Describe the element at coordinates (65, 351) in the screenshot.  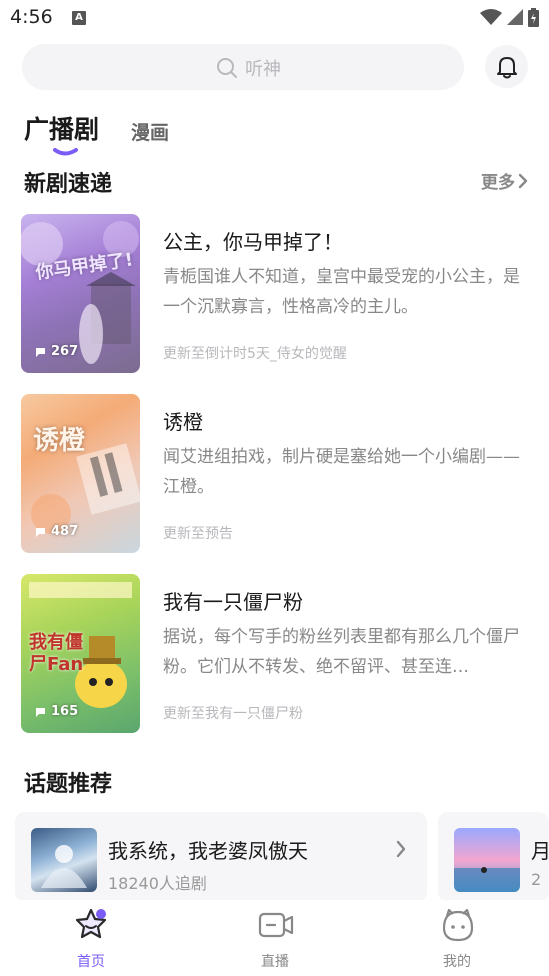
I see `play-count-value: 267` at that location.